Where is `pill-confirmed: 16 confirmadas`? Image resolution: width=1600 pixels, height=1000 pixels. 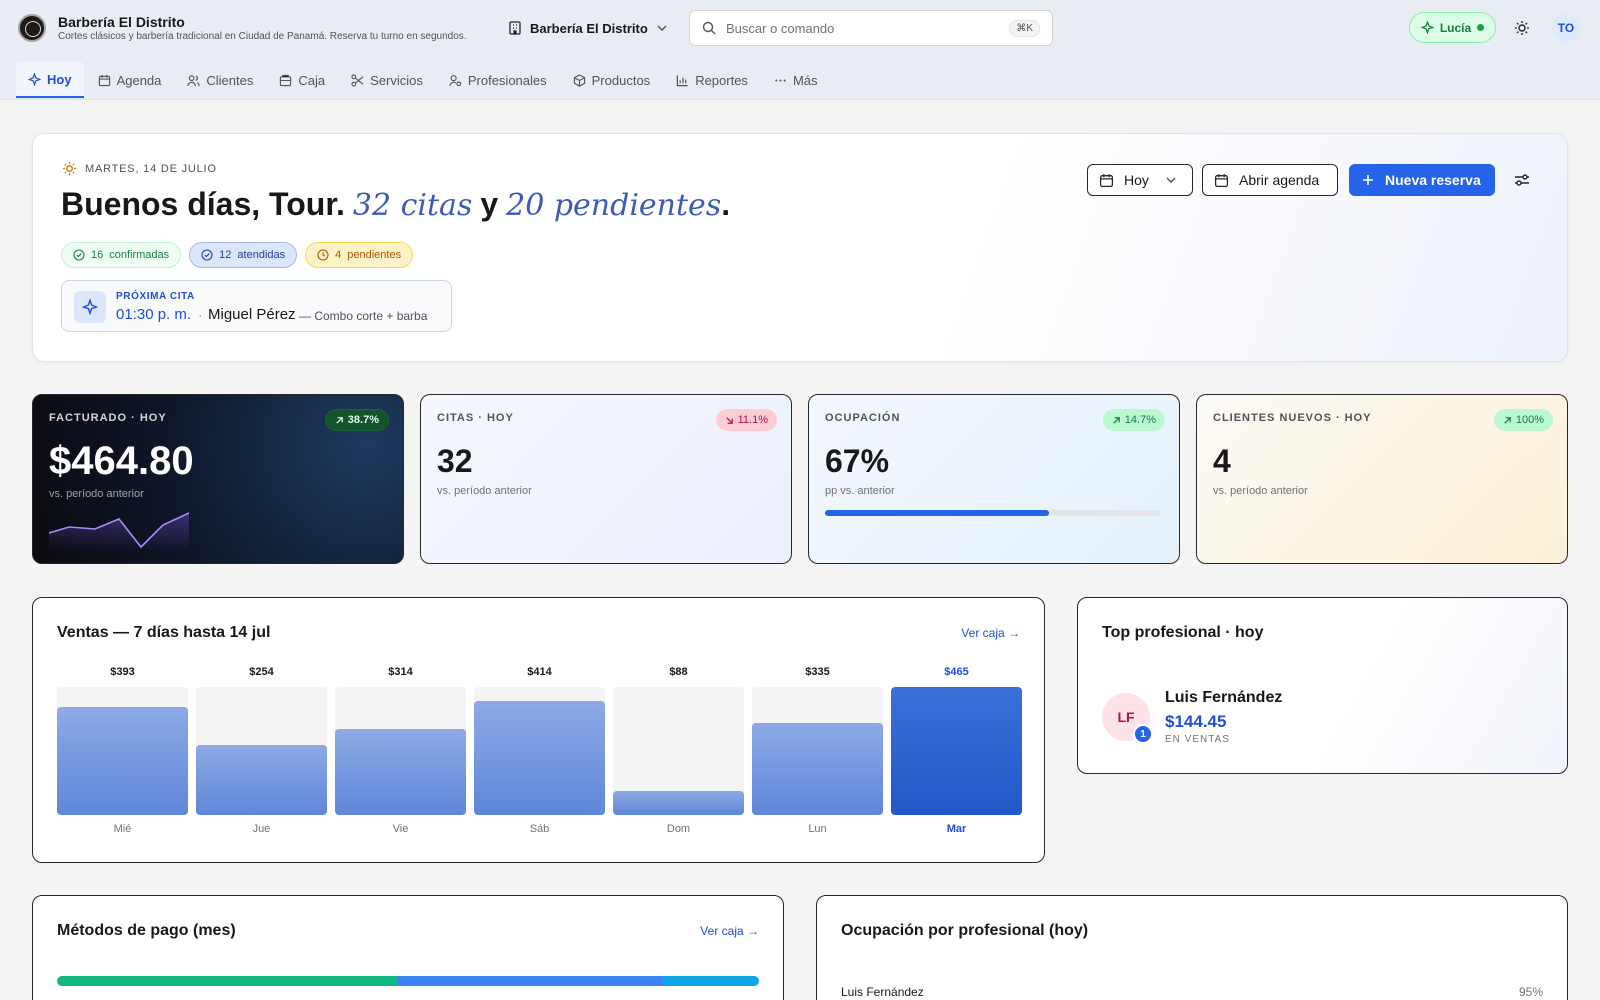
pill-confirmed: 16 confirmadas is located at coordinates (121, 255).